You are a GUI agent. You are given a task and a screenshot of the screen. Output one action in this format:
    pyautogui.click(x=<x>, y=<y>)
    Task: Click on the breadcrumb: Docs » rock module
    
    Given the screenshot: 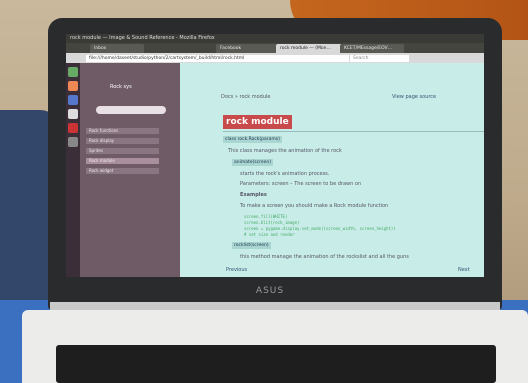 What is the action you would take?
    pyautogui.click(x=245, y=97)
    